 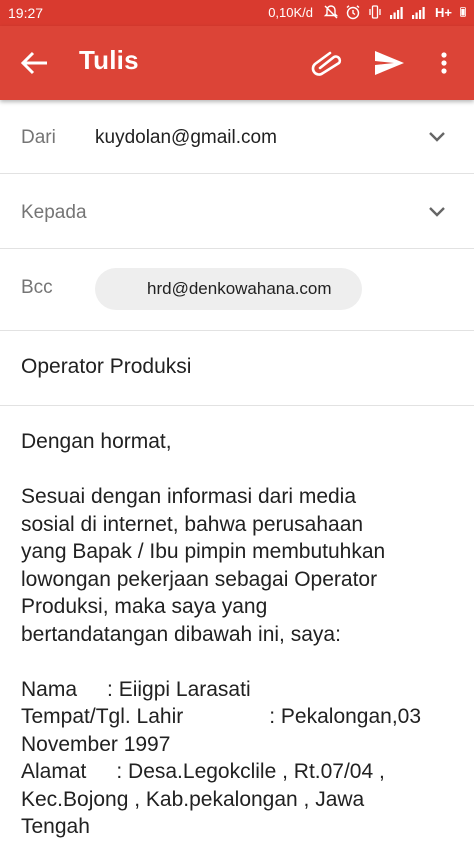 I want to click on to-input, so click(x=252, y=205).